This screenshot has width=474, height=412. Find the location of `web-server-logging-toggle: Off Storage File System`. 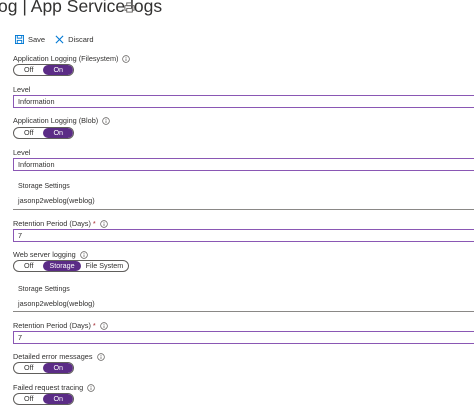

web-server-logging-toggle: Off Storage File System is located at coordinates (71, 266).